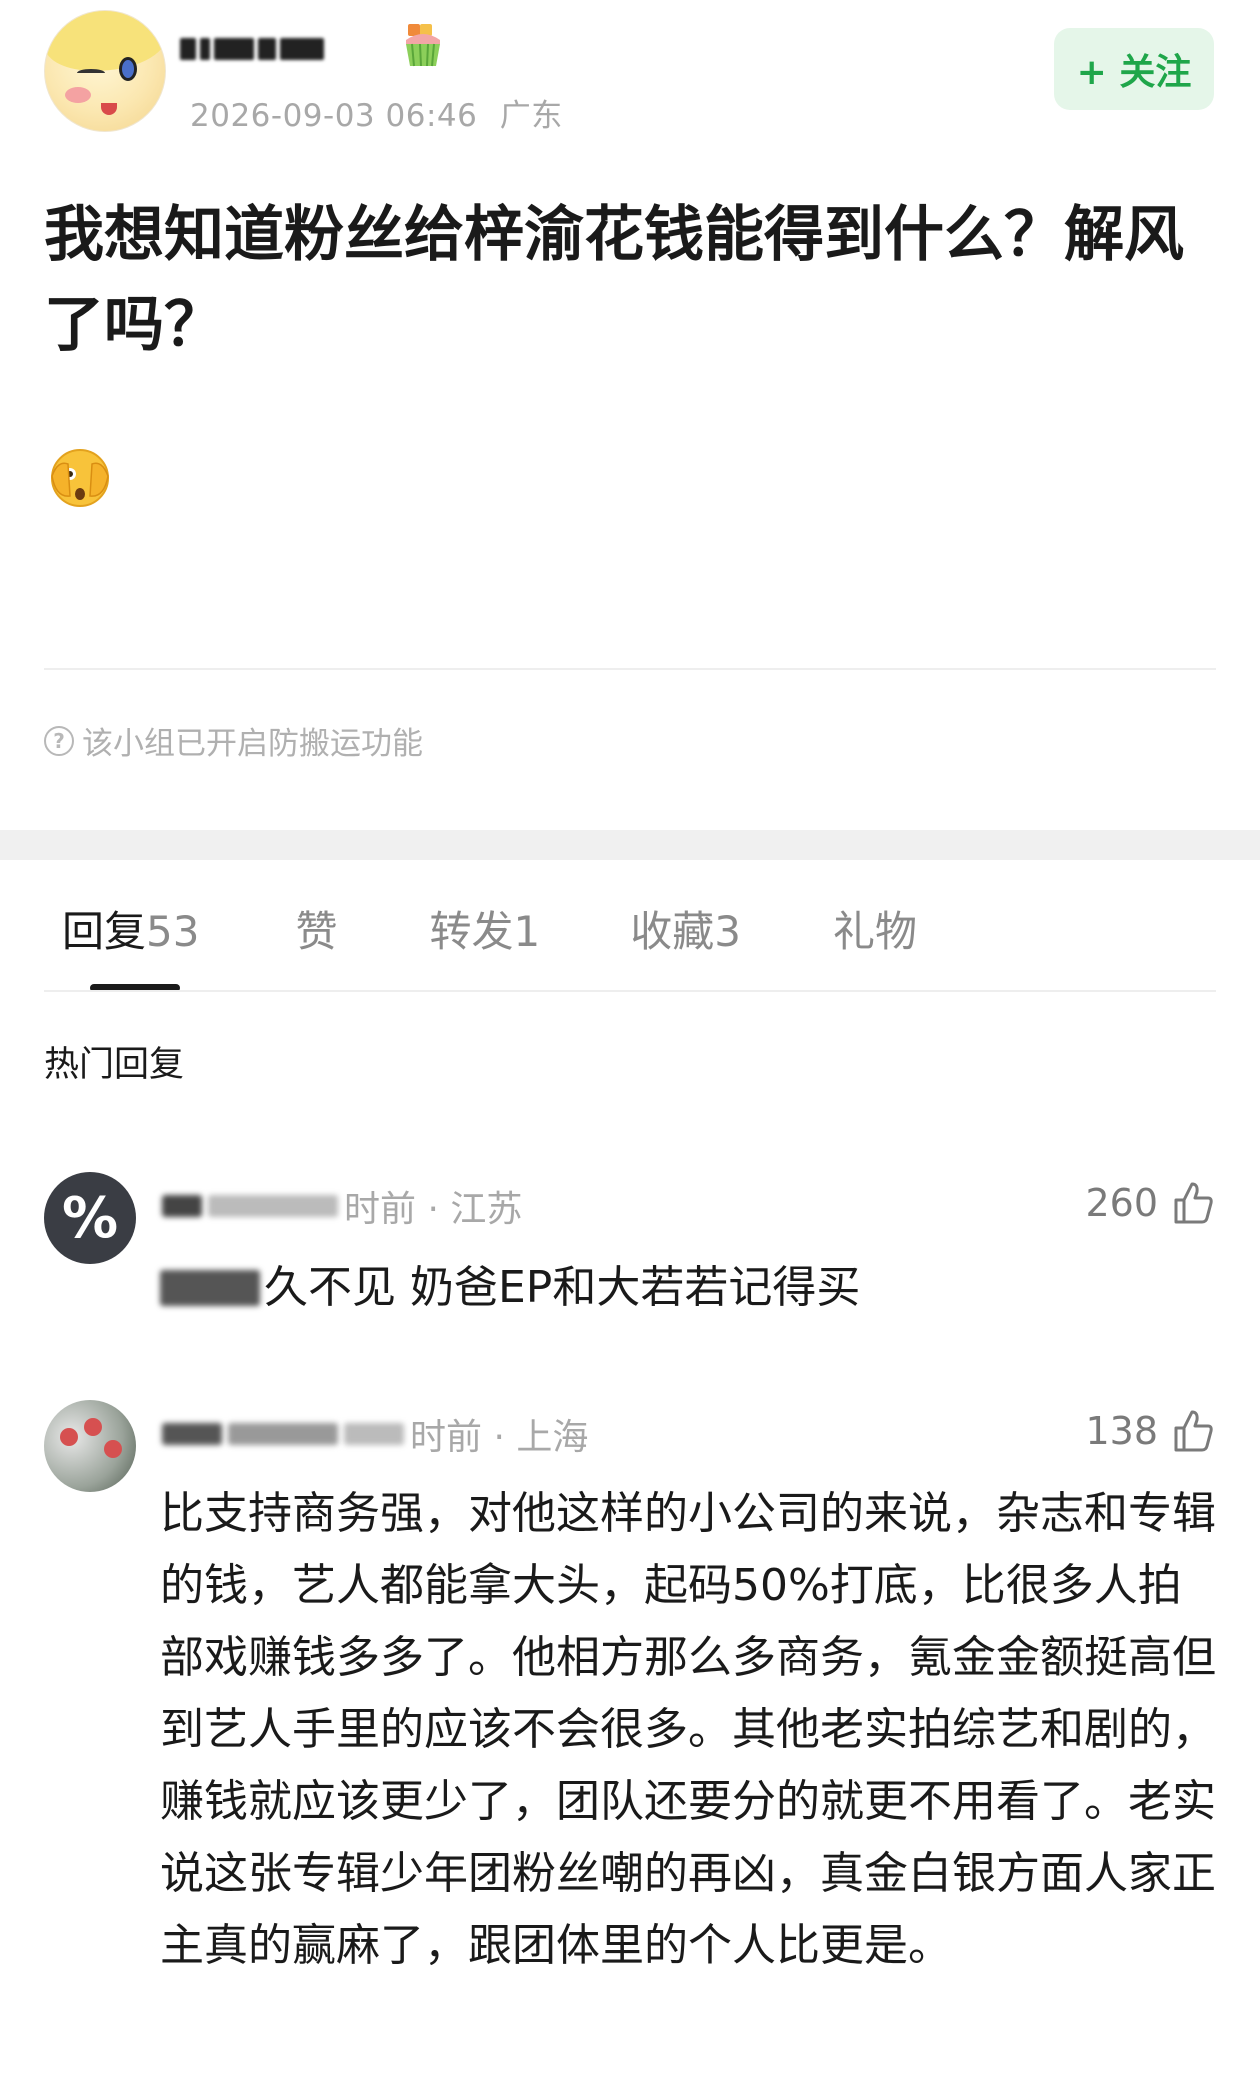 This screenshot has height=2086, width=1260. Describe the element at coordinates (531, 116) in the screenshot. I see `post-location: 广东` at that location.